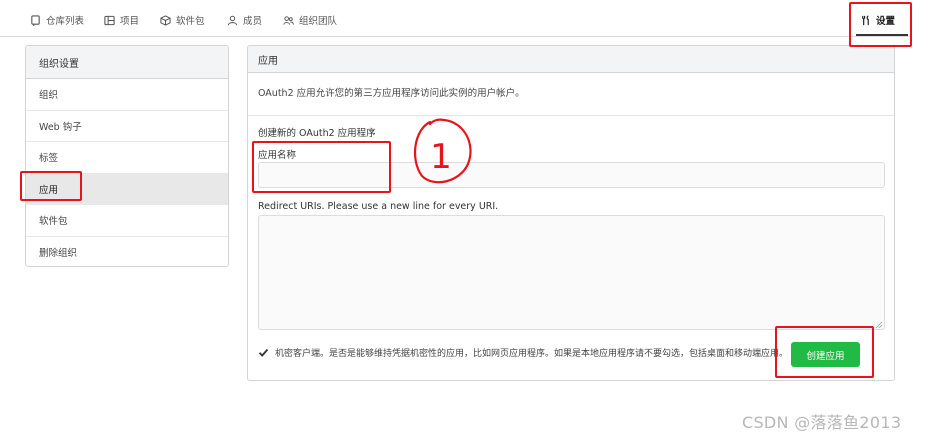 The image size is (937, 439). Describe the element at coordinates (824, 352) in the screenshot. I see `annotation-box-create-button` at that location.